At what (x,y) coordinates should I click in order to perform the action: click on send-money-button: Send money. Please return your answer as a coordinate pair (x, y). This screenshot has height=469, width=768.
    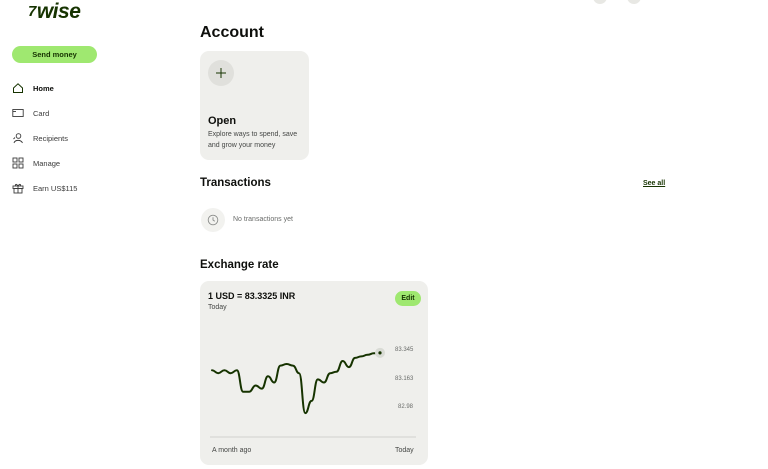
    Looking at the image, I should click on (54, 54).